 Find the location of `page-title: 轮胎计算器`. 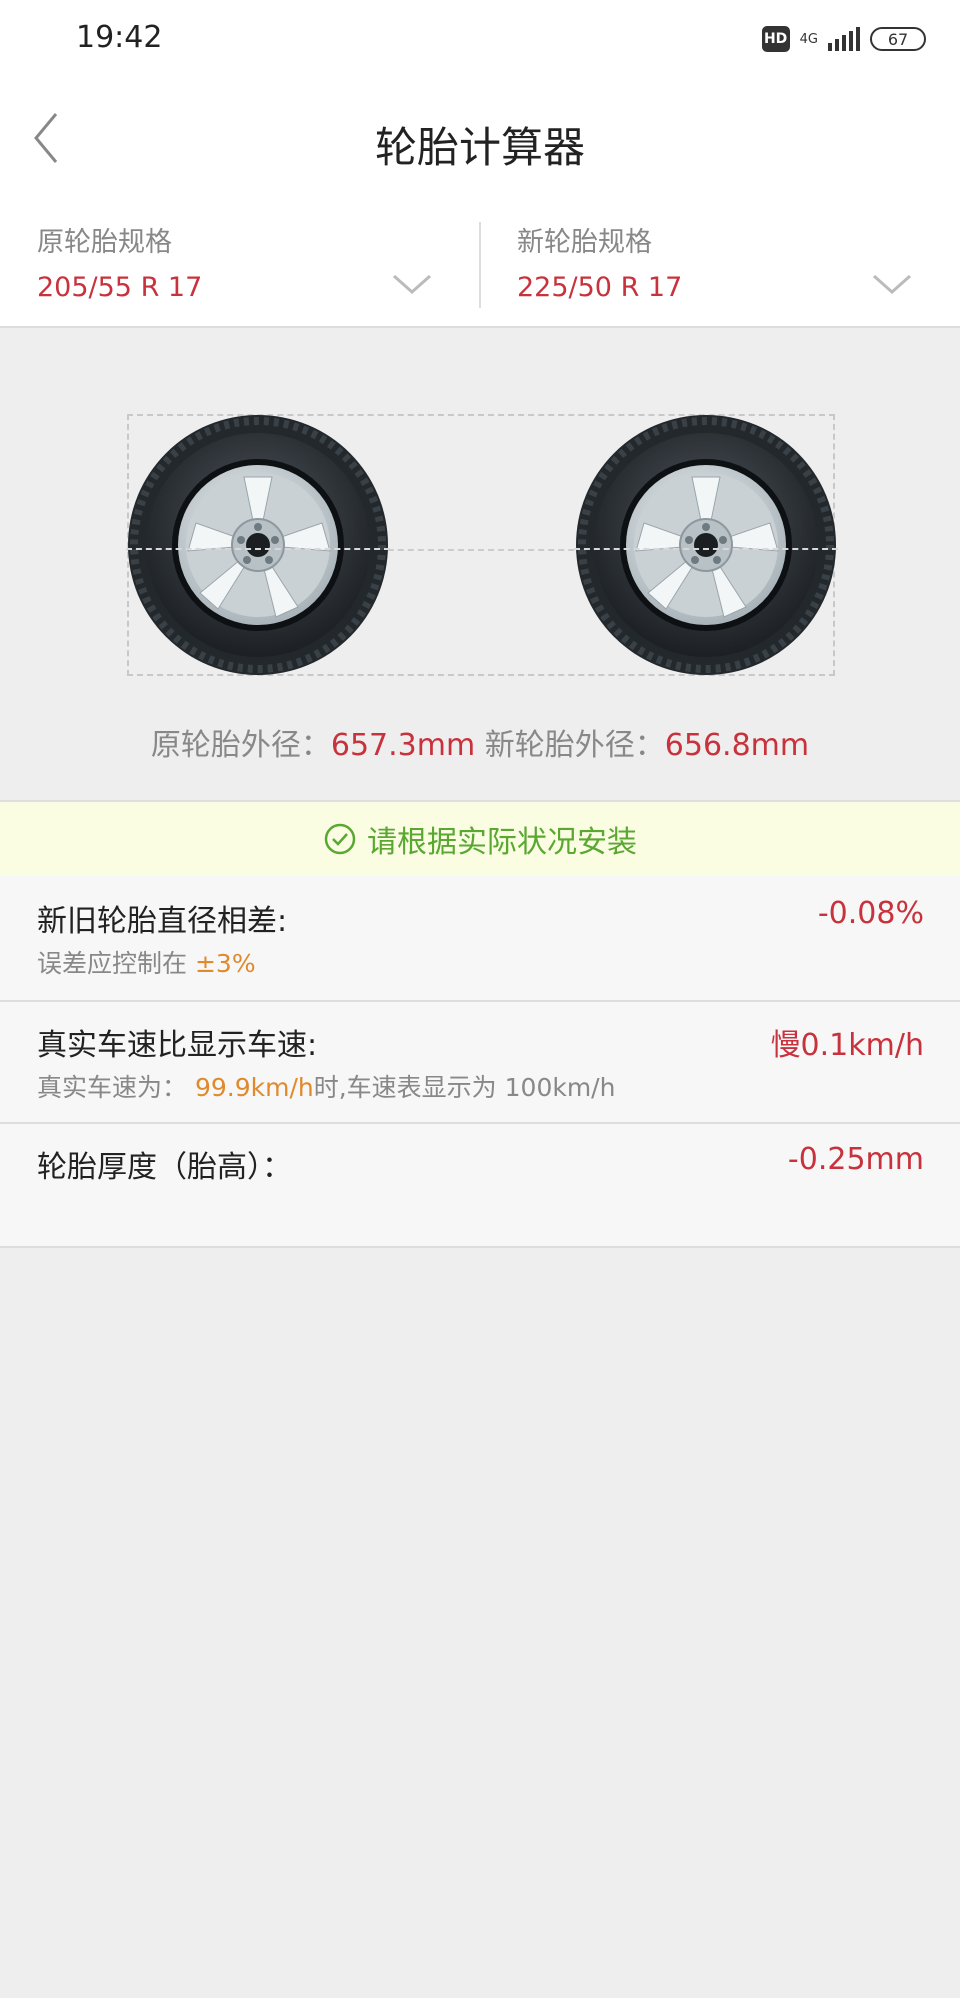

page-title: 轮胎计算器 is located at coordinates (479, 147).